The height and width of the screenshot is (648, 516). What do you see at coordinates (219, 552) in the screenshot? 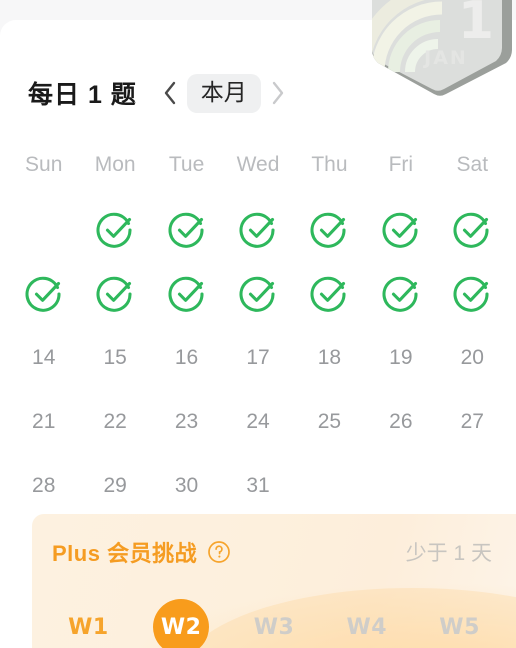
I see `question-circle-icon` at bounding box center [219, 552].